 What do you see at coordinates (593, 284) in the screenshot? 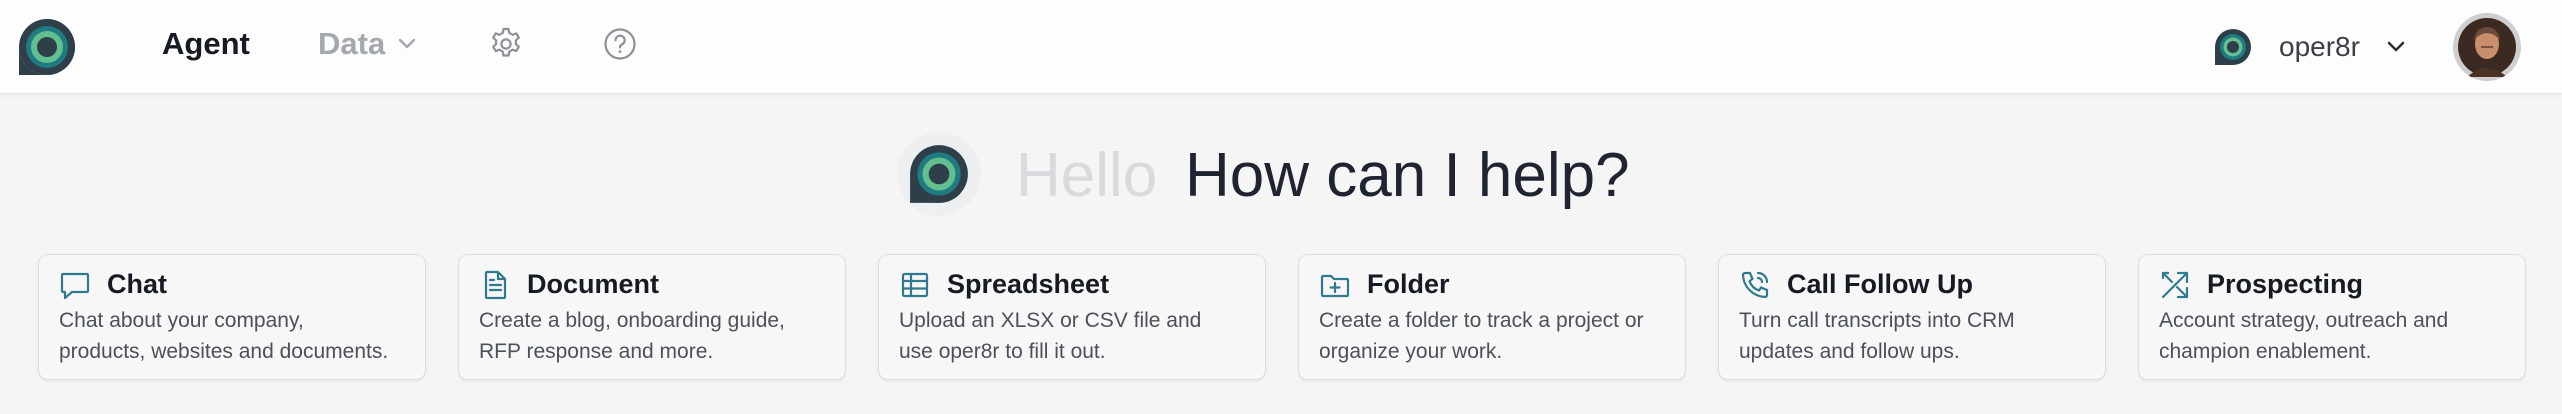
I see `card-title: Document` at bounding box center [593, 284].